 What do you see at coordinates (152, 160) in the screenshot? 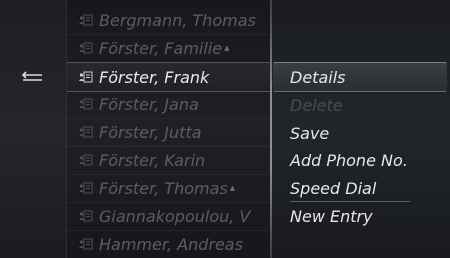
I see `contact-name: Förster, Karin` at bounding box center [152, 160].